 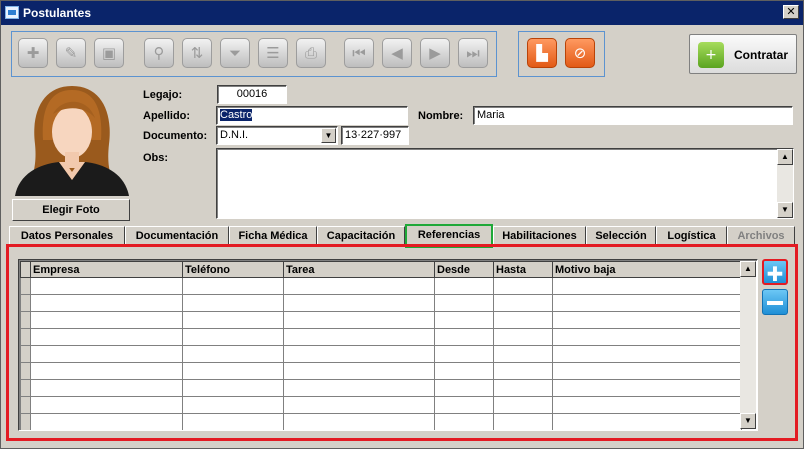 What do you see at coordinates (505, 183) in the screenshot?
I see `obs-textarea: ▲ ▼` at bounding box center [505, 183].